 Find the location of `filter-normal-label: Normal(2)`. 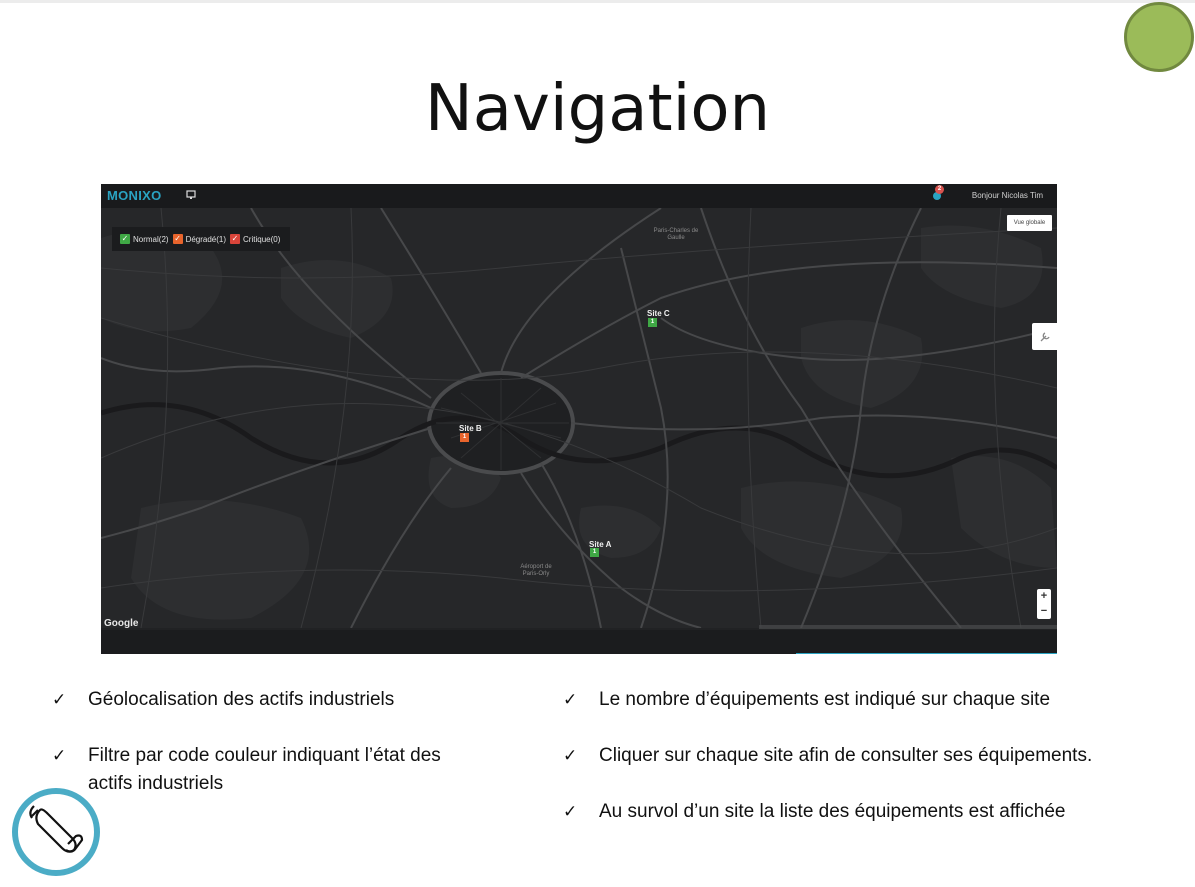

filter-normal-label: Normal(2) is located at coordinates (151, 239).